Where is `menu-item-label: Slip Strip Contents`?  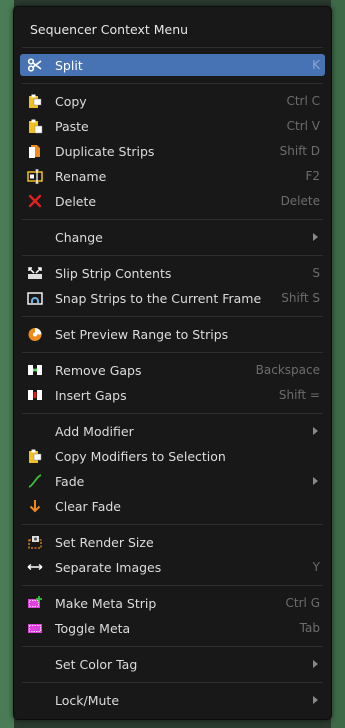
menu-item-label: Slip Strip Contents is located at coordinates (113, 273).